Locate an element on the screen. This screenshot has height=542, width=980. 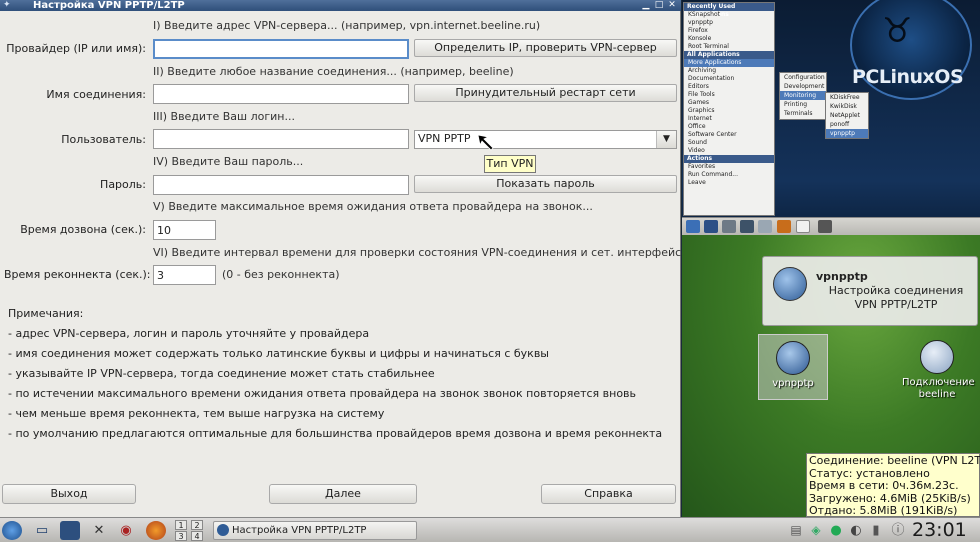
start-menu-icon is located at coordinates (12, 530).